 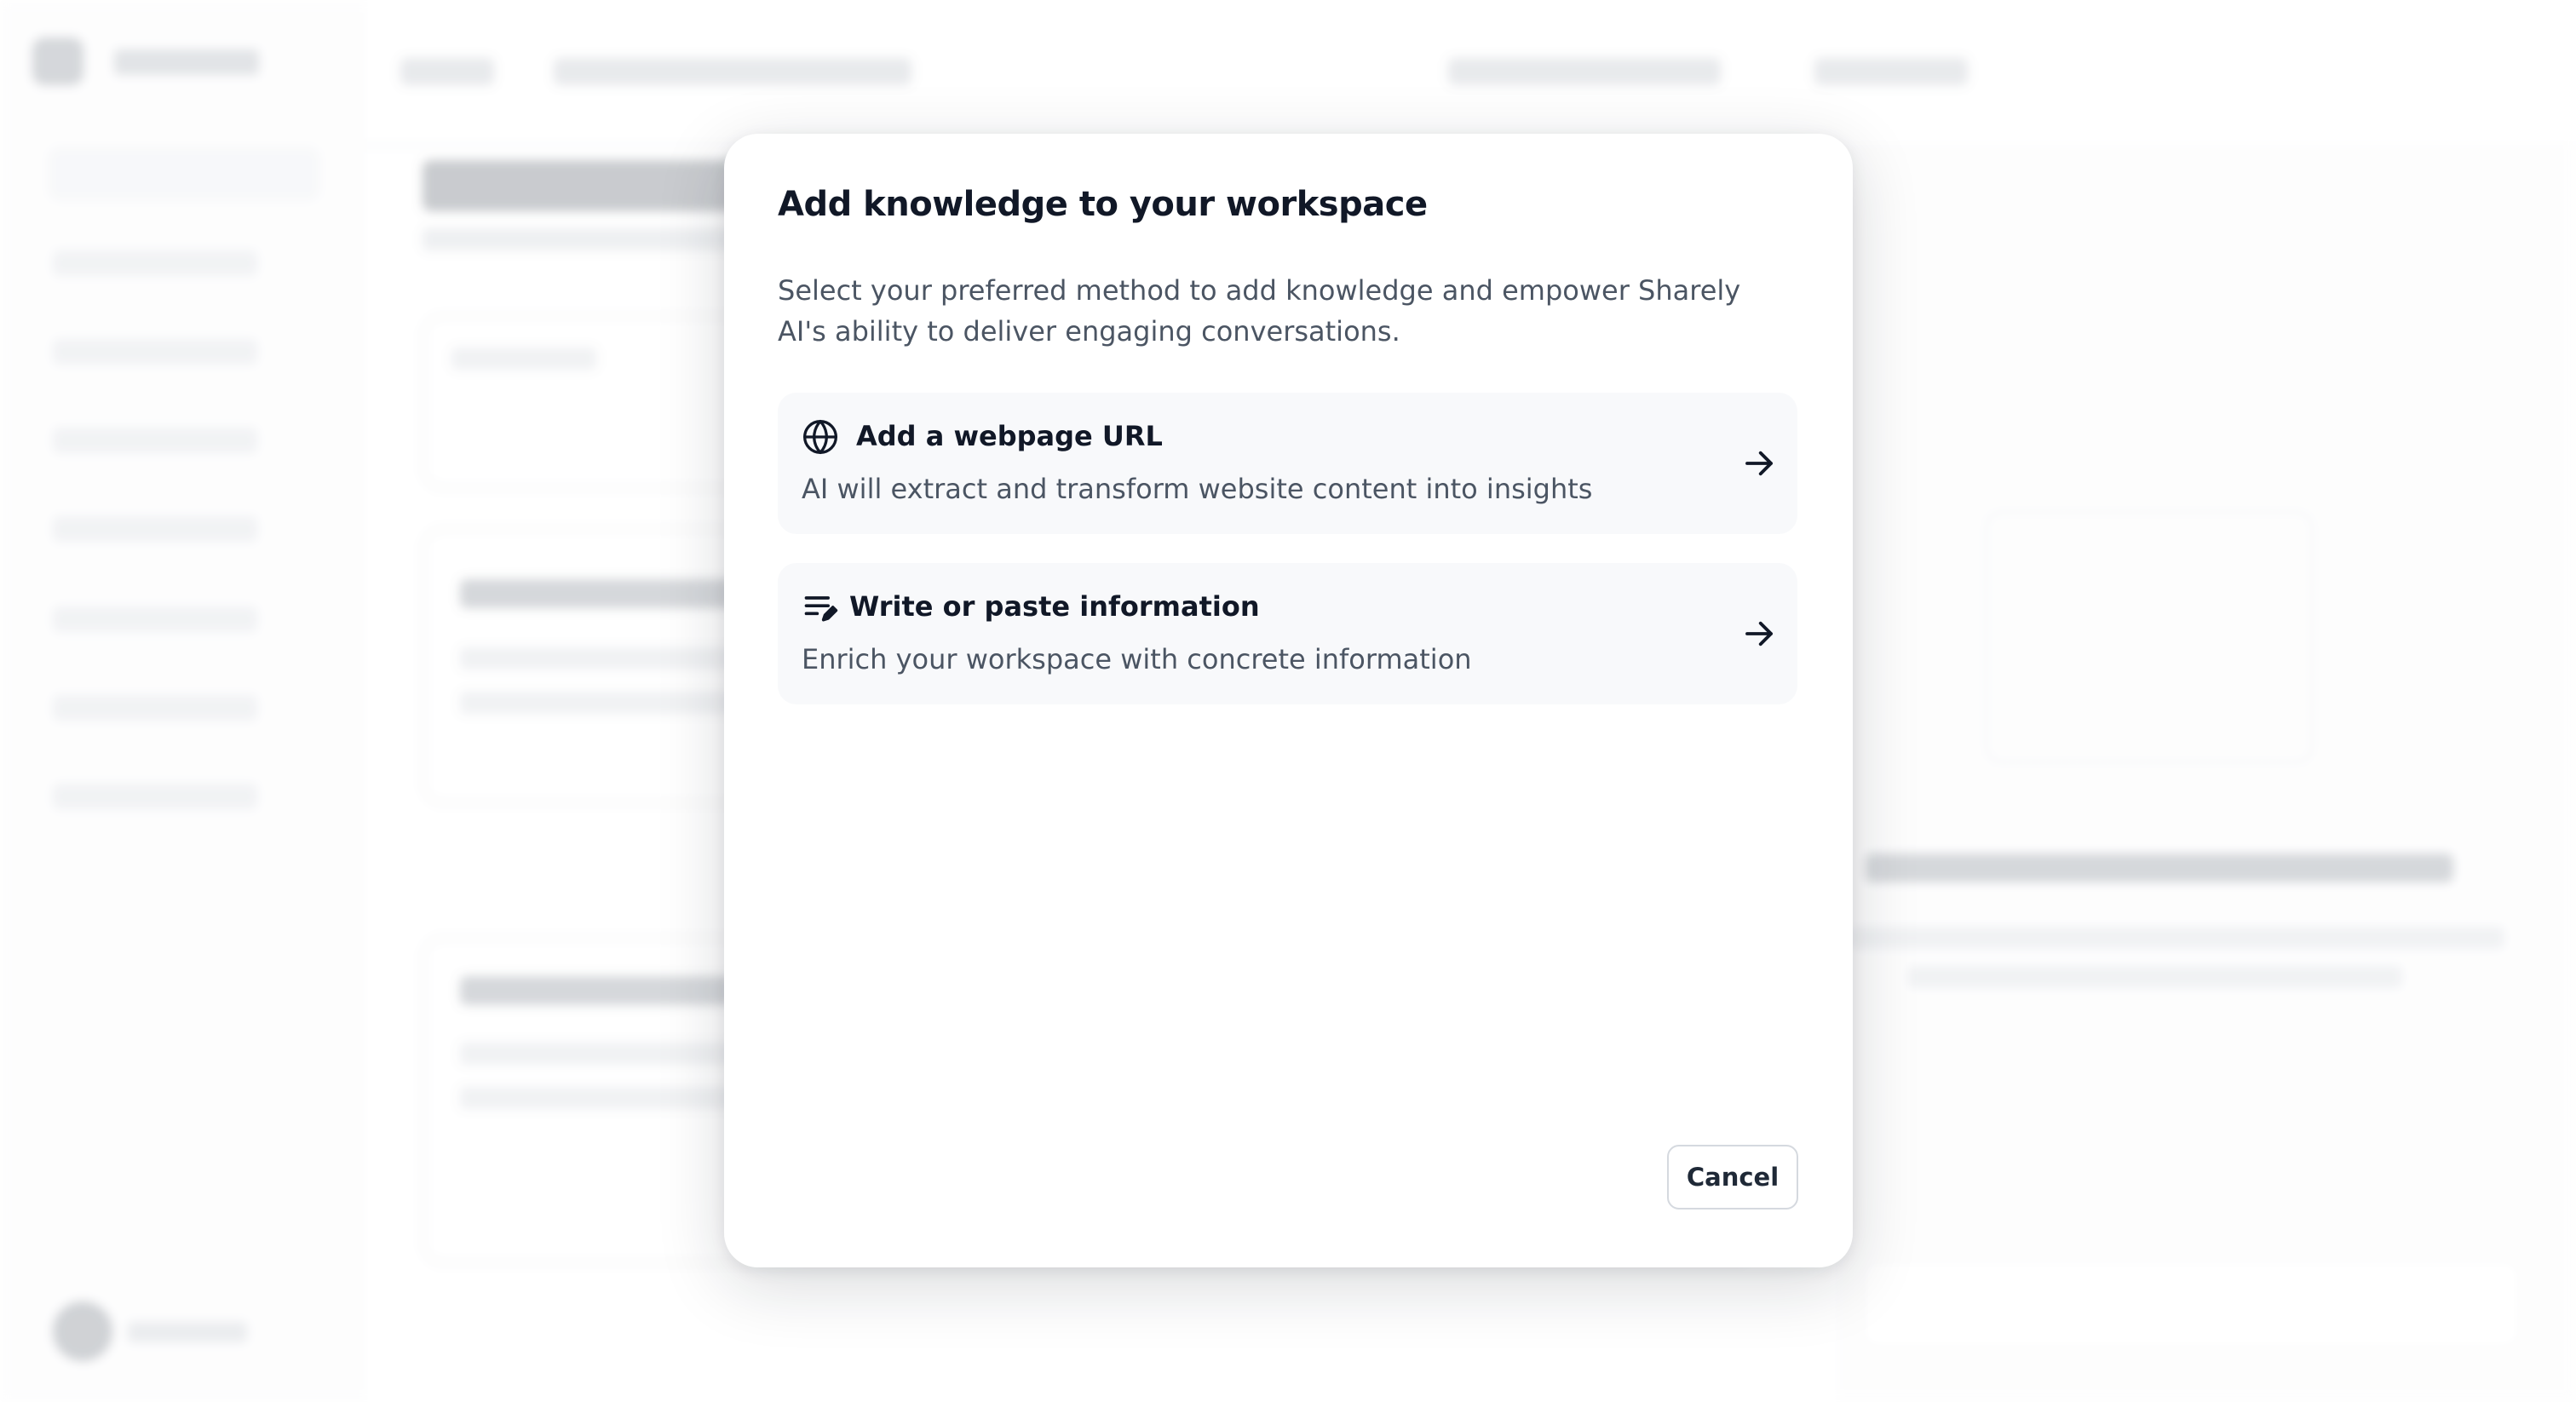 What do you see at coordinates (1055, 606) in the screenshot?
I see `option-title: Write or paste information` at bounding box center [1055, 606].